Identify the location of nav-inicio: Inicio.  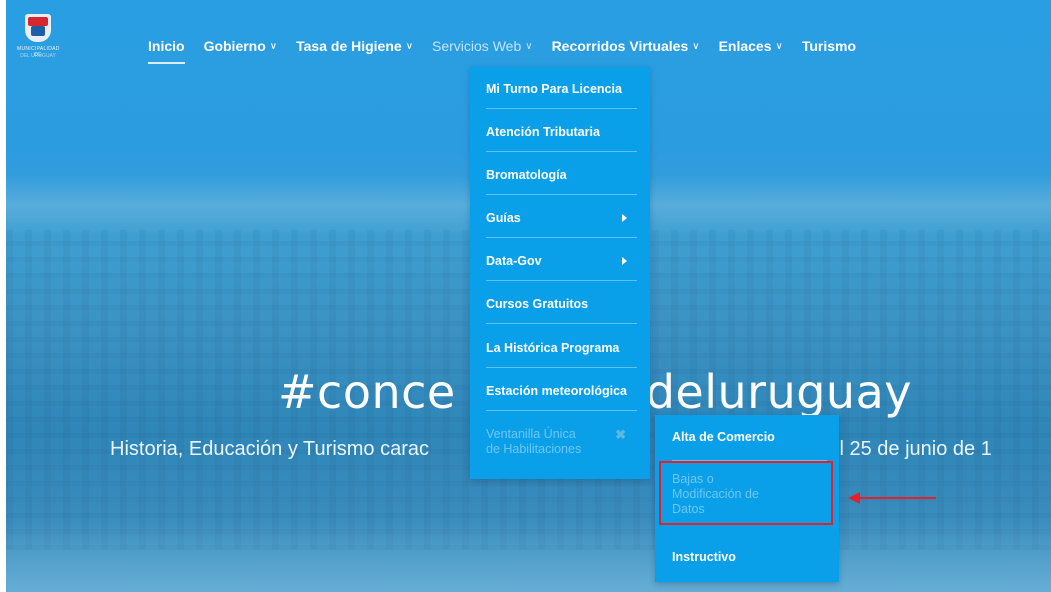
(166, 49).